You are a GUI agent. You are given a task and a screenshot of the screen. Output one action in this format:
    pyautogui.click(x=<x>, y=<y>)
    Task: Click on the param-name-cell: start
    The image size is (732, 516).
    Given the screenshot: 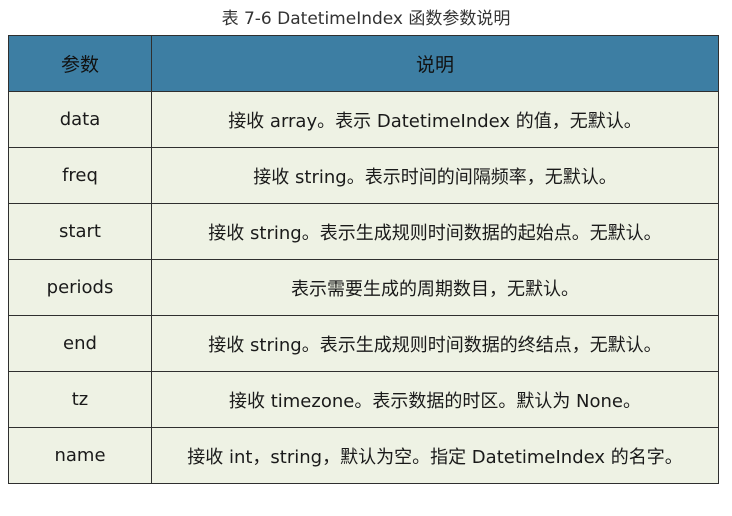 What is the action you would take?
    pyautogui.click(x=80, y=231)
    